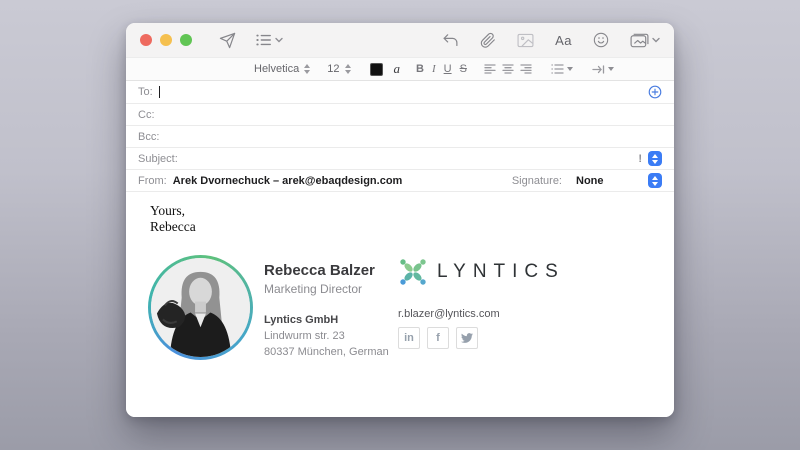  Describe the element at coordinates (168, 210) in the screenshot. I see `message-line: Yours,` at that location.